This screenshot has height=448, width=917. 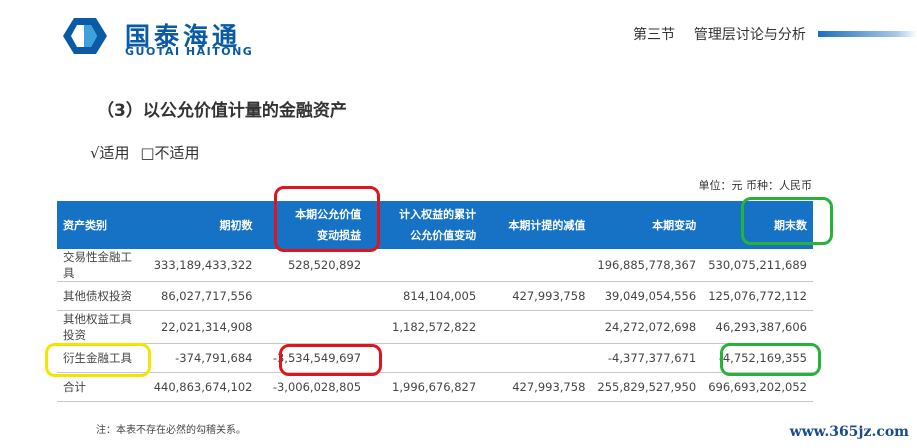 What do you see at coordinates (171, 430) in the screenshot?
I see `table-note: 注：本表不存在必然的勾稽关系。` at bounding box center [171, 430].